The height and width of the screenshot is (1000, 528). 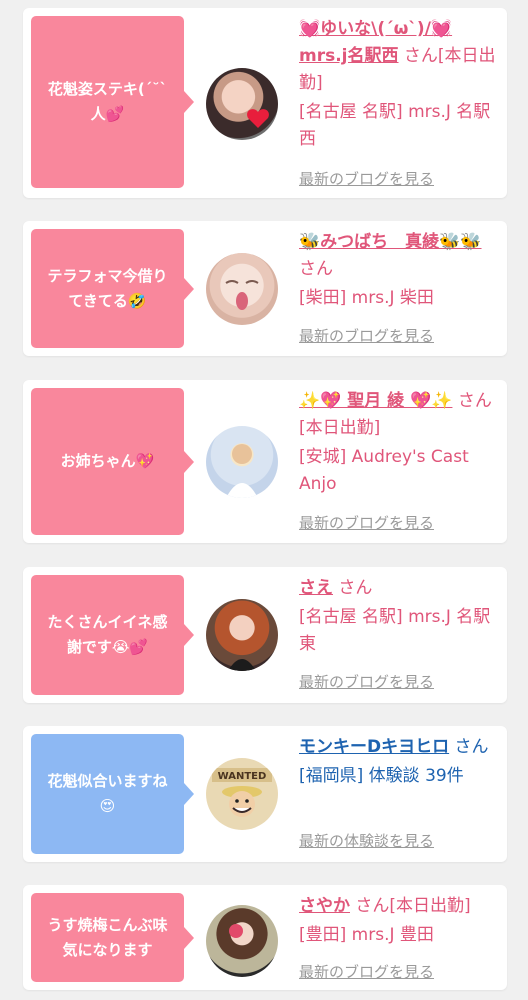 I want to click on shop-label: [名古屋 名駅] mrs.J 名駅西, so click(x=395, y=125).